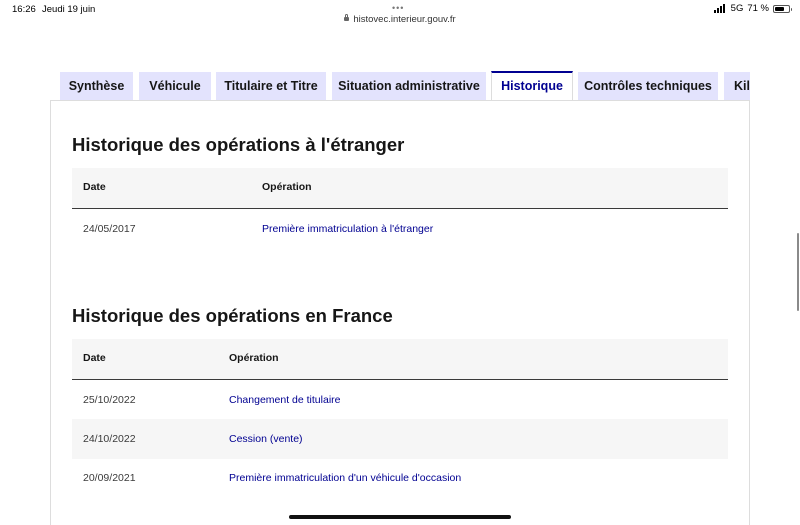 This screenshot has height=525, width=800. I want to click on row-operation-link: Première immatriculation à l'étranger, so click(347, 229).